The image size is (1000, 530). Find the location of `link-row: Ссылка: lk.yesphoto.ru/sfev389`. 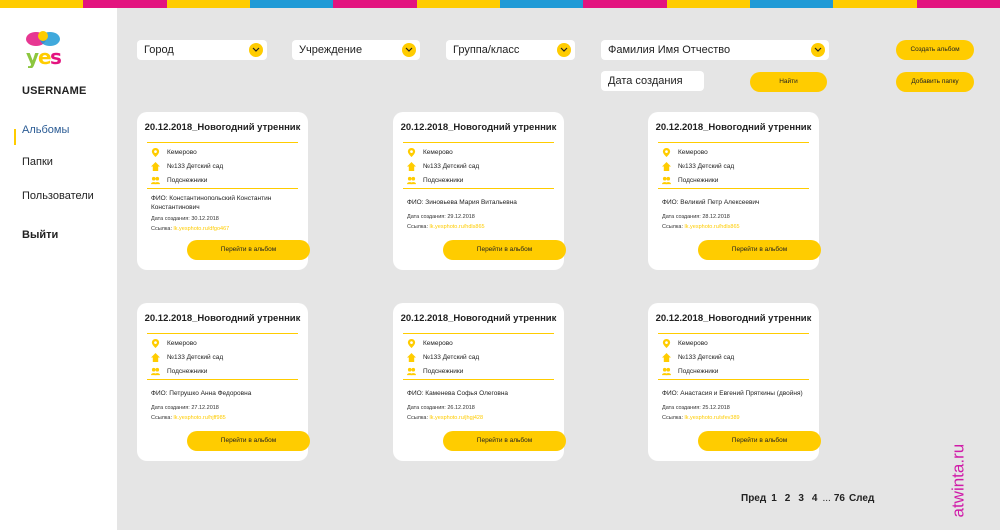

link-row: Ссылка: lk.yesphoto.ru/sfev389 is located at coordinates (701, 418).